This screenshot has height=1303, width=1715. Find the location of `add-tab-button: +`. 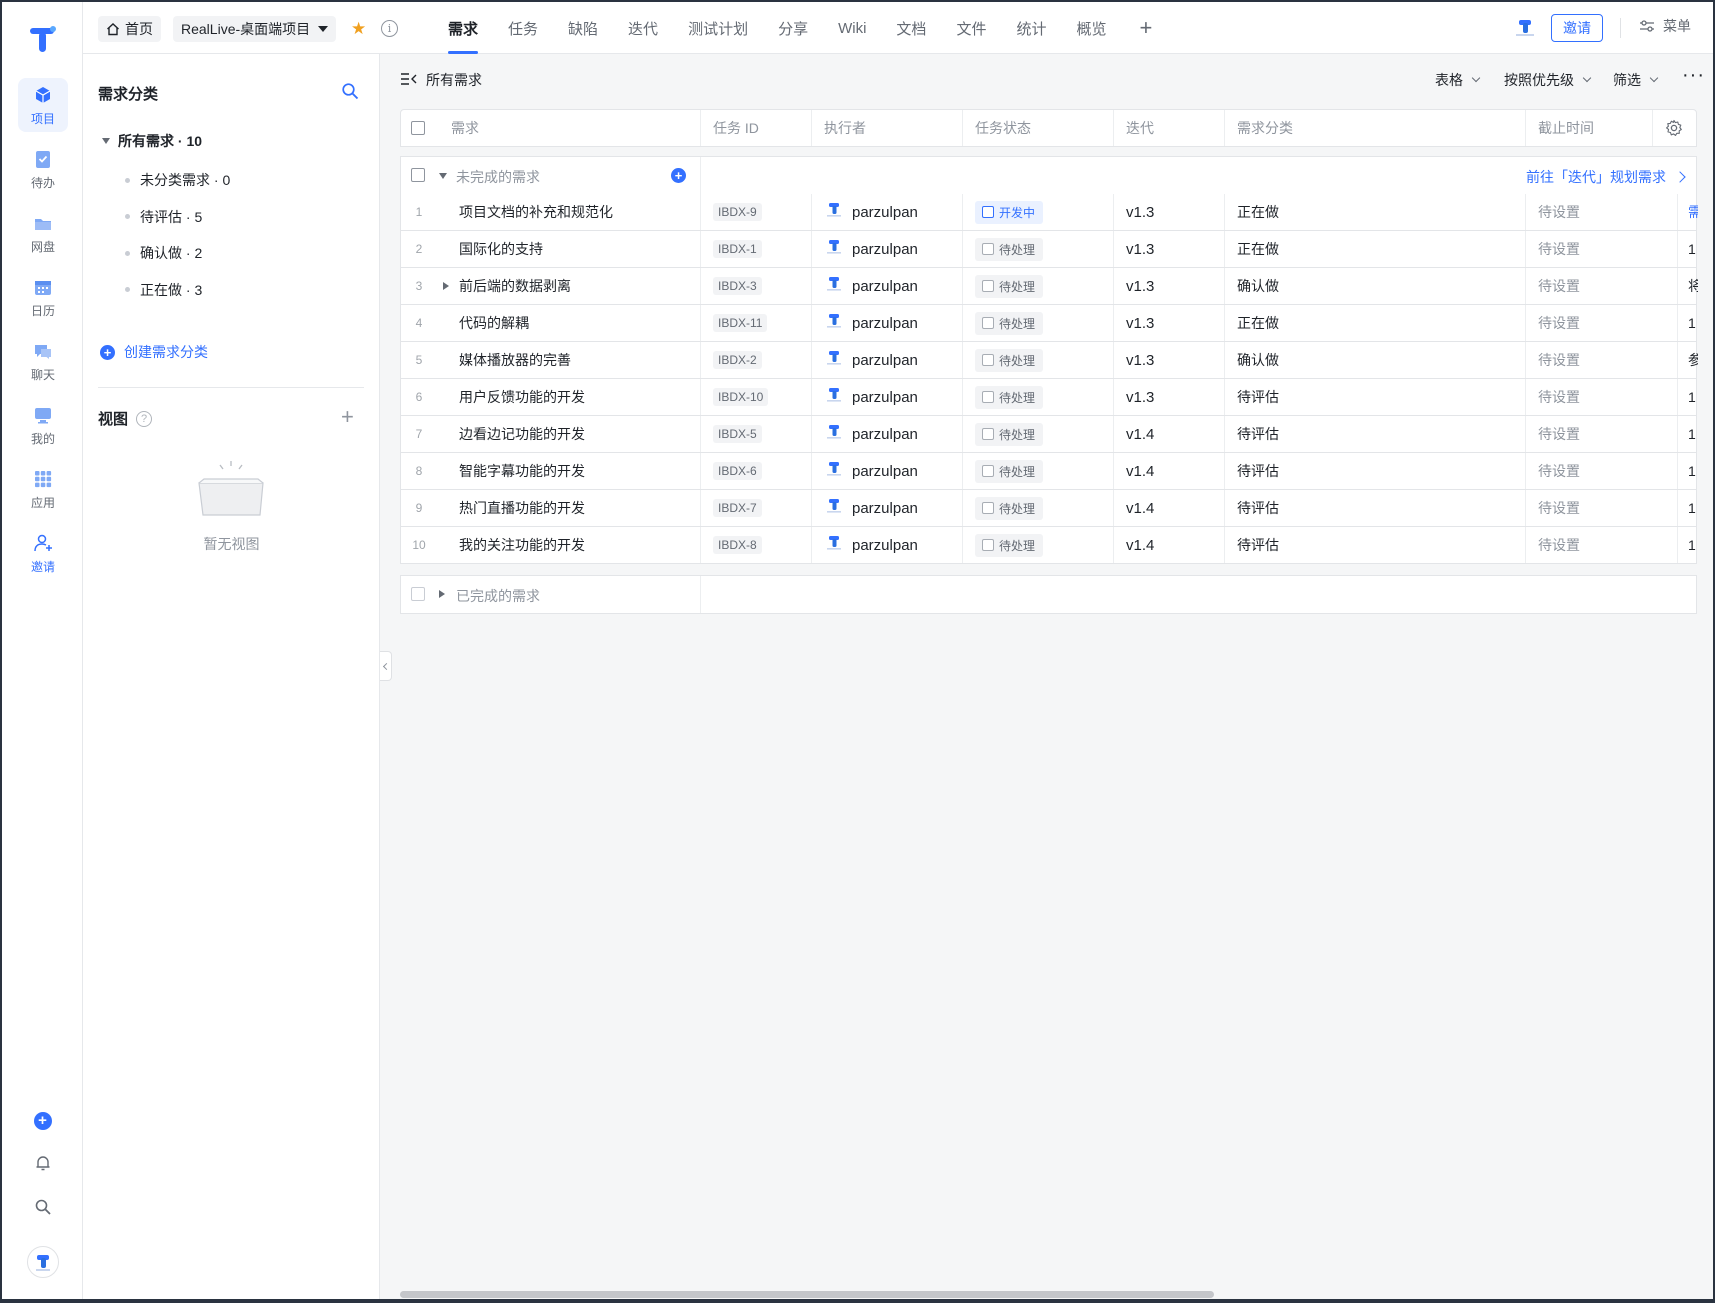

add-tab-button: + is located at coordinates (1145, 28).